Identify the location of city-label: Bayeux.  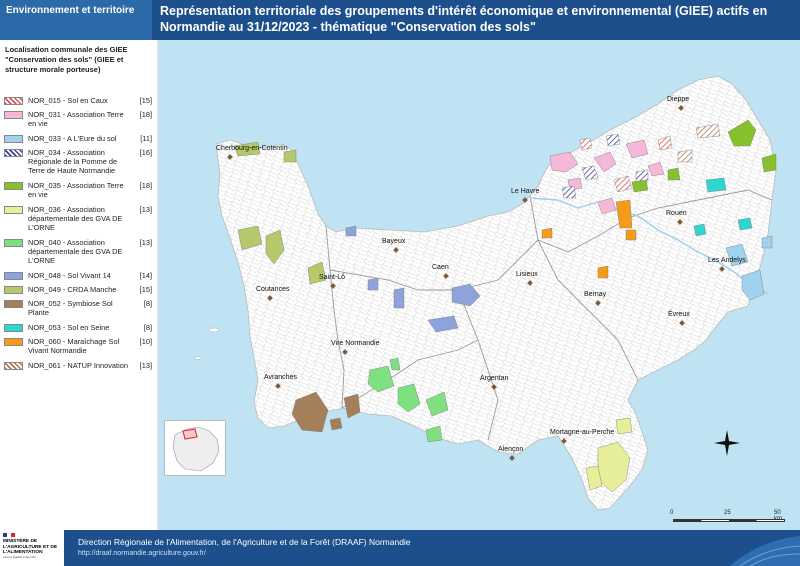
(394, 241).